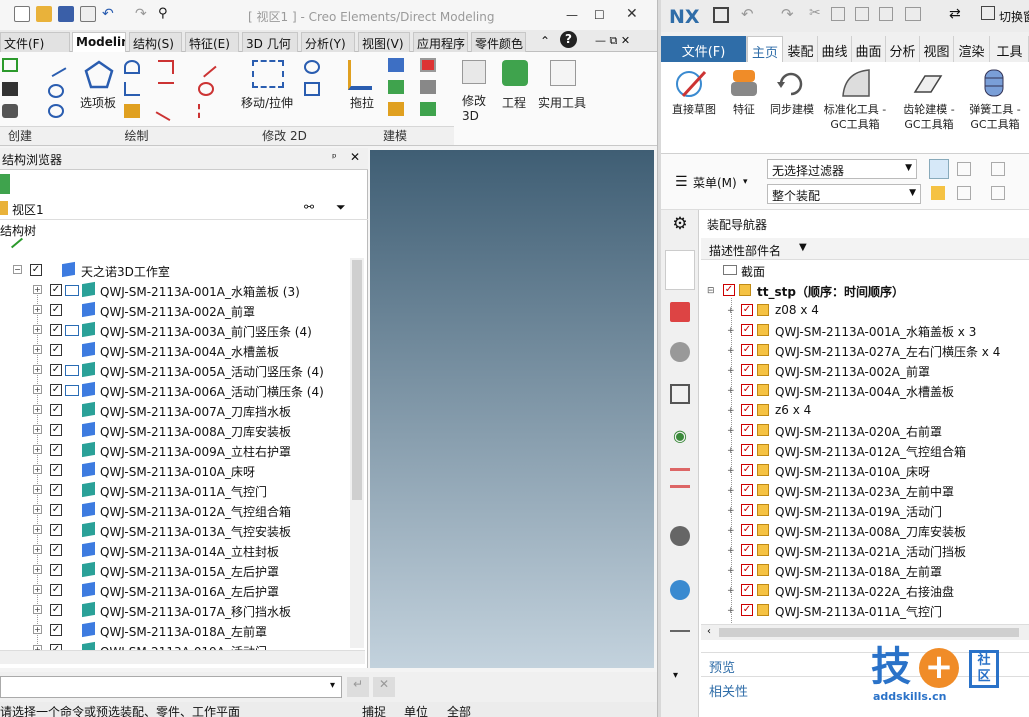 This screenshot has width=1029, height=717. Describe the element at coordinates (865, 550) in the screenshot. I see `nav-node-row: + ✓ QWJ-SM-2113A-021A_活动门挡板` at that location.